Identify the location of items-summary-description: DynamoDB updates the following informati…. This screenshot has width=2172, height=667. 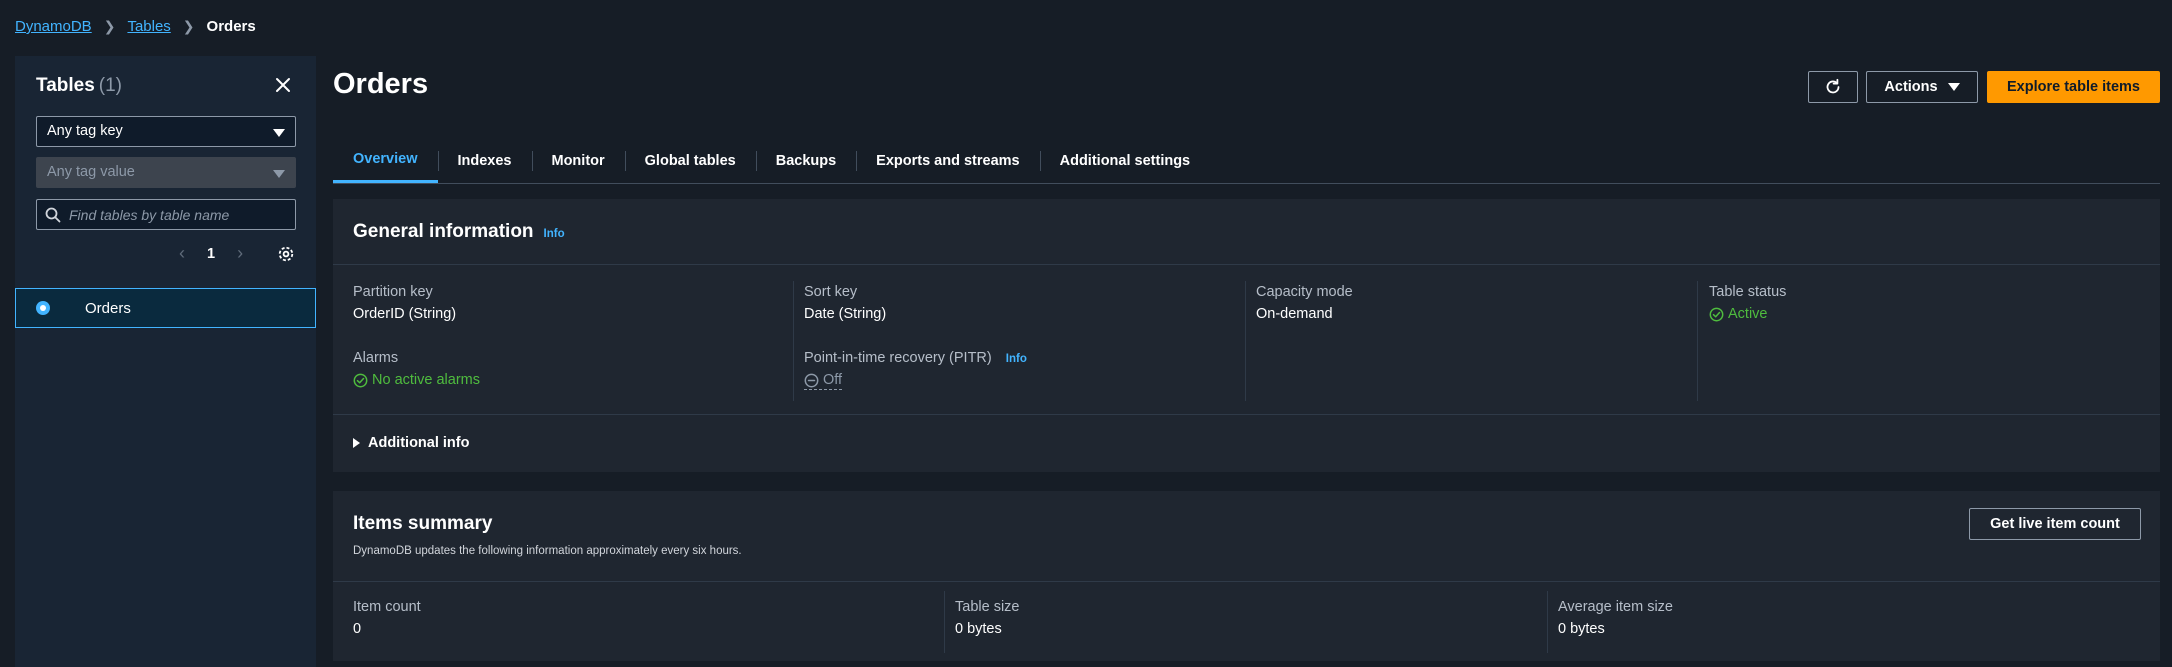
(547, 551).